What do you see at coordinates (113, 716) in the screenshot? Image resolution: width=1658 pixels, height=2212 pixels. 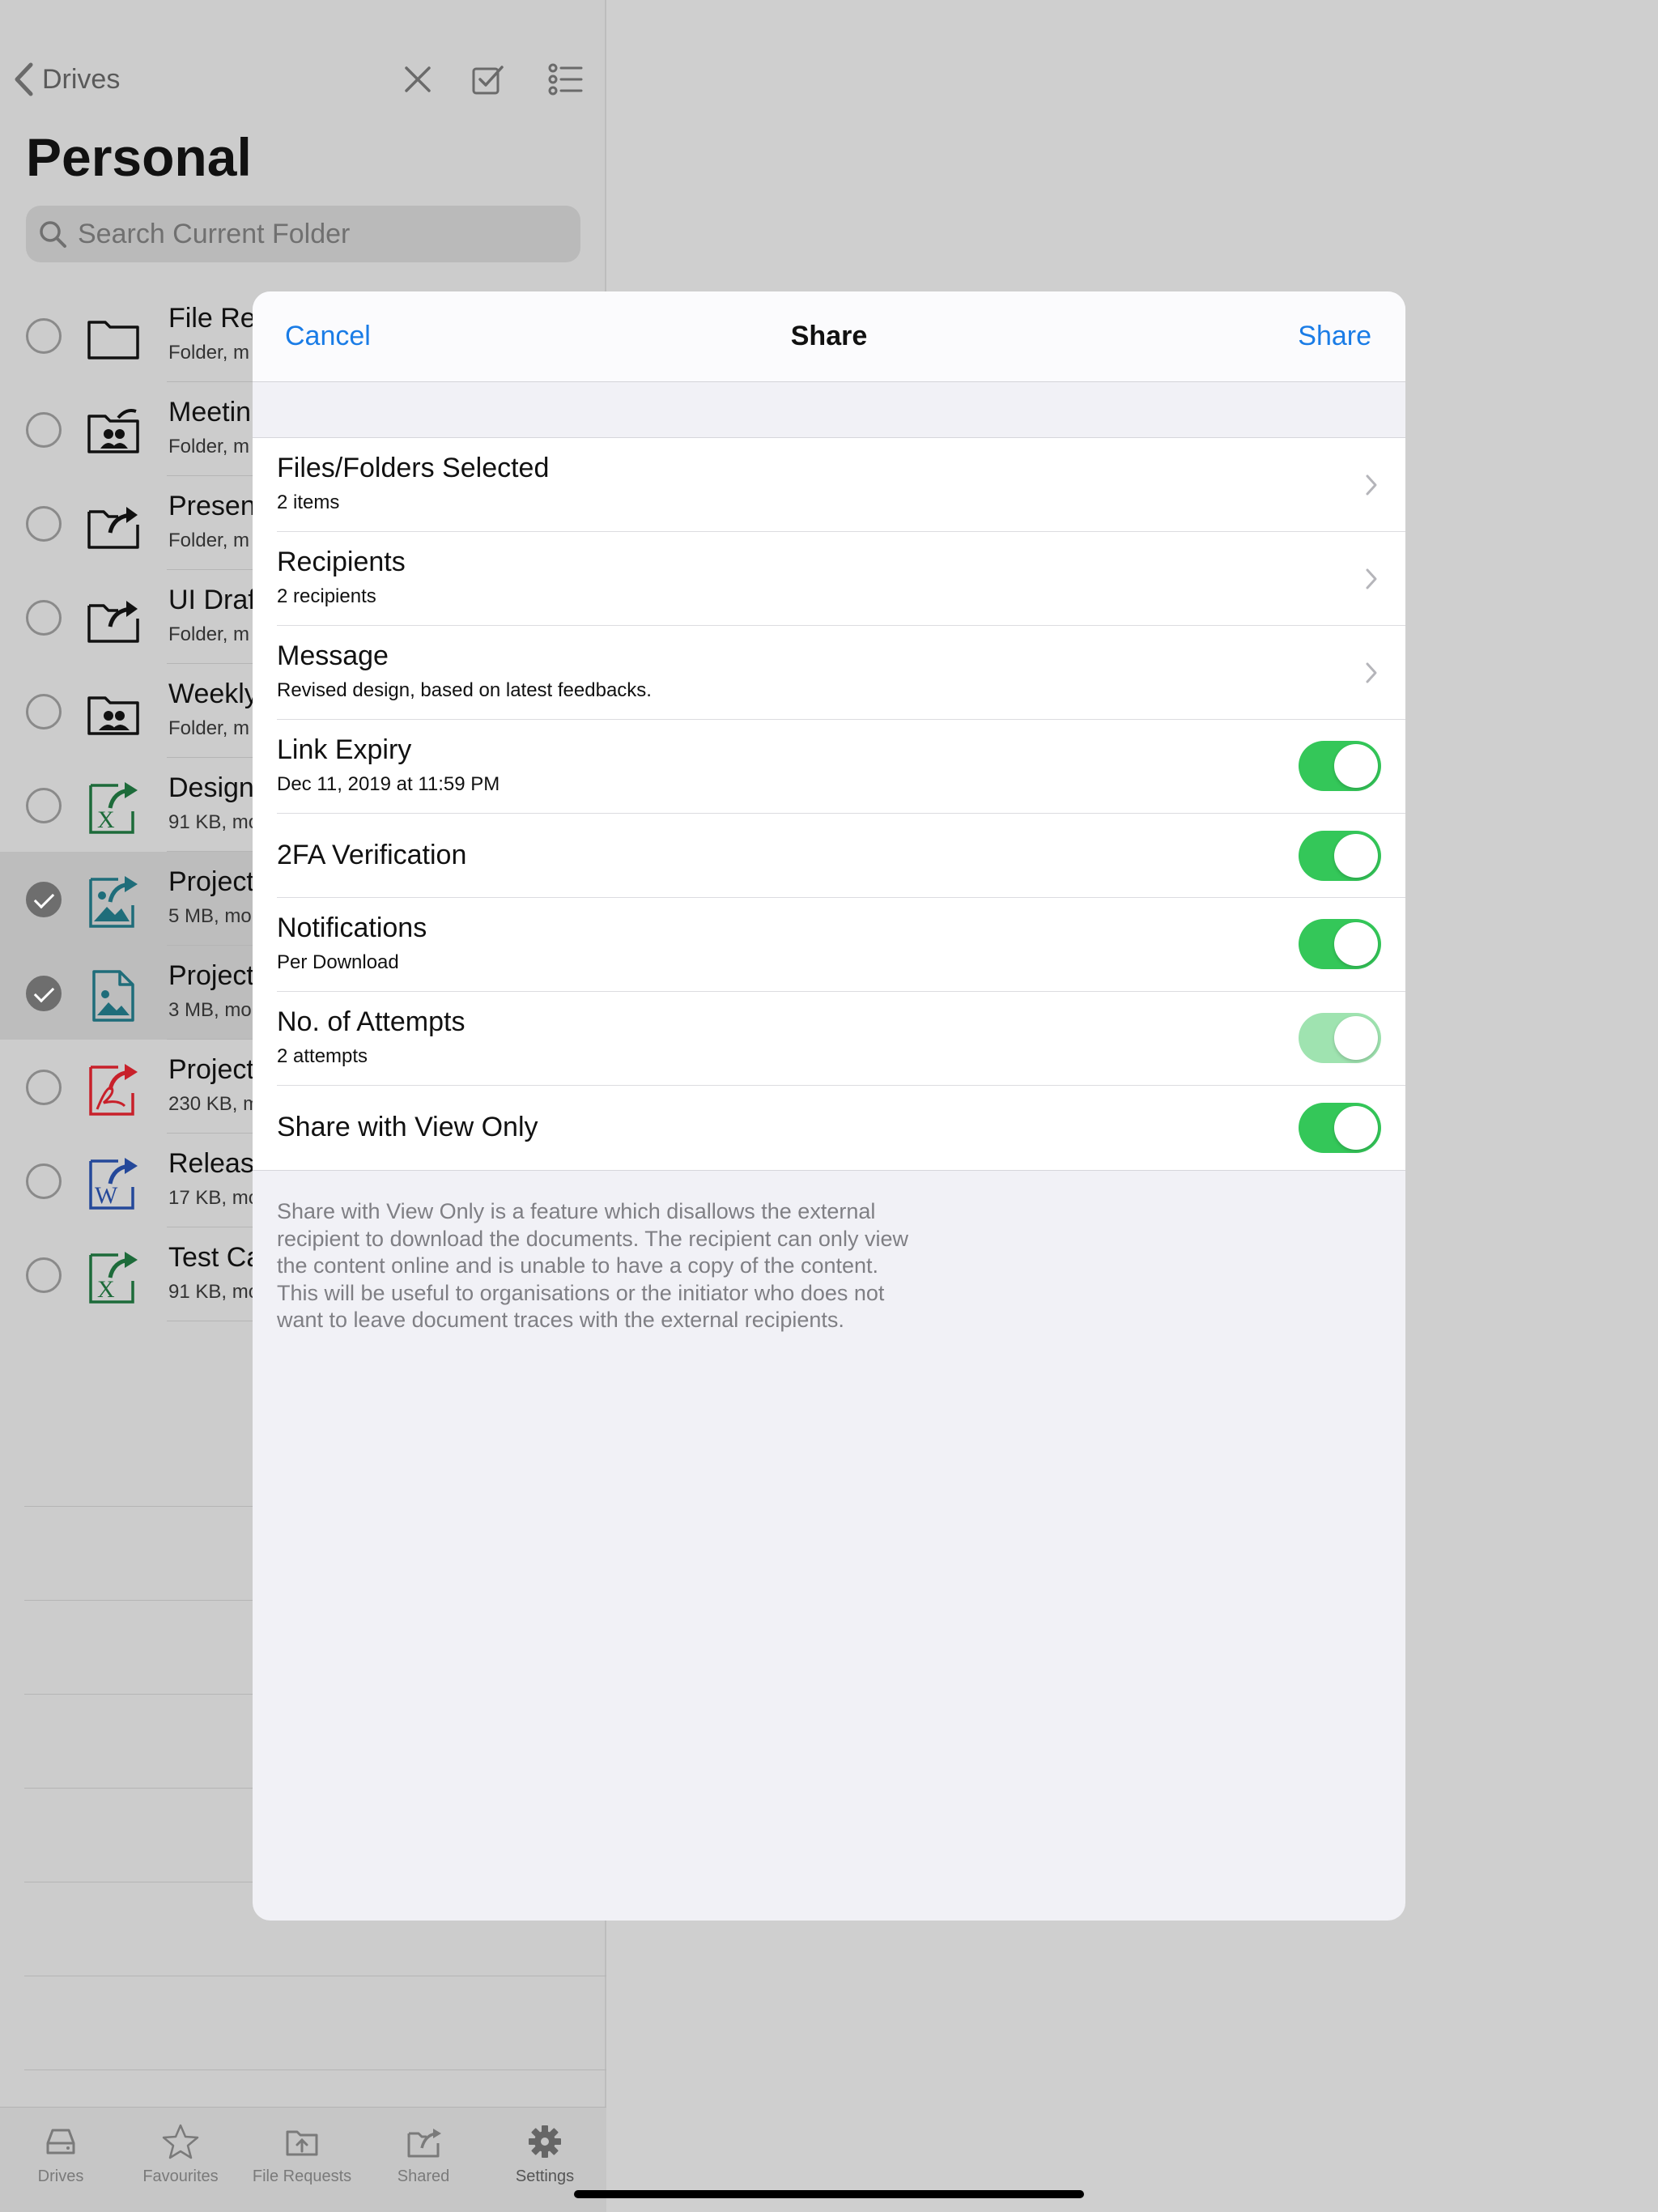 I see `group-folder-icon` at bounding box center [113, 716].